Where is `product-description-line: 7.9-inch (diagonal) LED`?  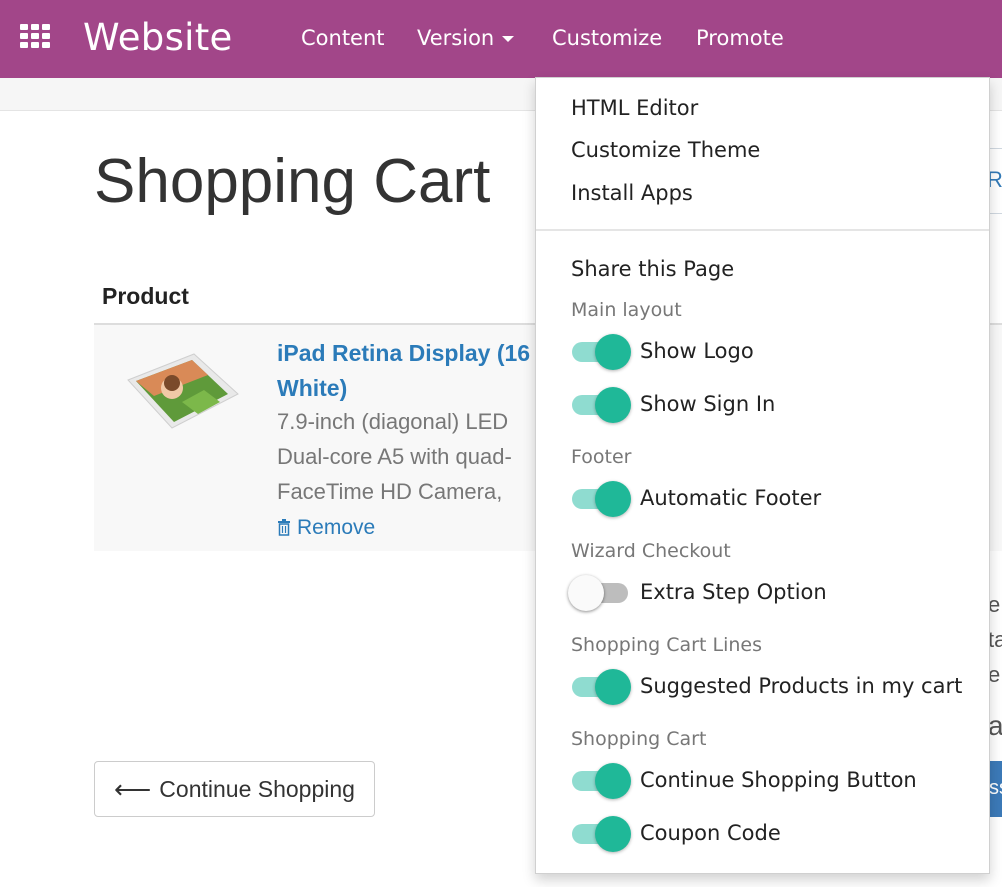
product-description-line: 7.9-inch (diagonal) LED is located at coordinates (393, 421).